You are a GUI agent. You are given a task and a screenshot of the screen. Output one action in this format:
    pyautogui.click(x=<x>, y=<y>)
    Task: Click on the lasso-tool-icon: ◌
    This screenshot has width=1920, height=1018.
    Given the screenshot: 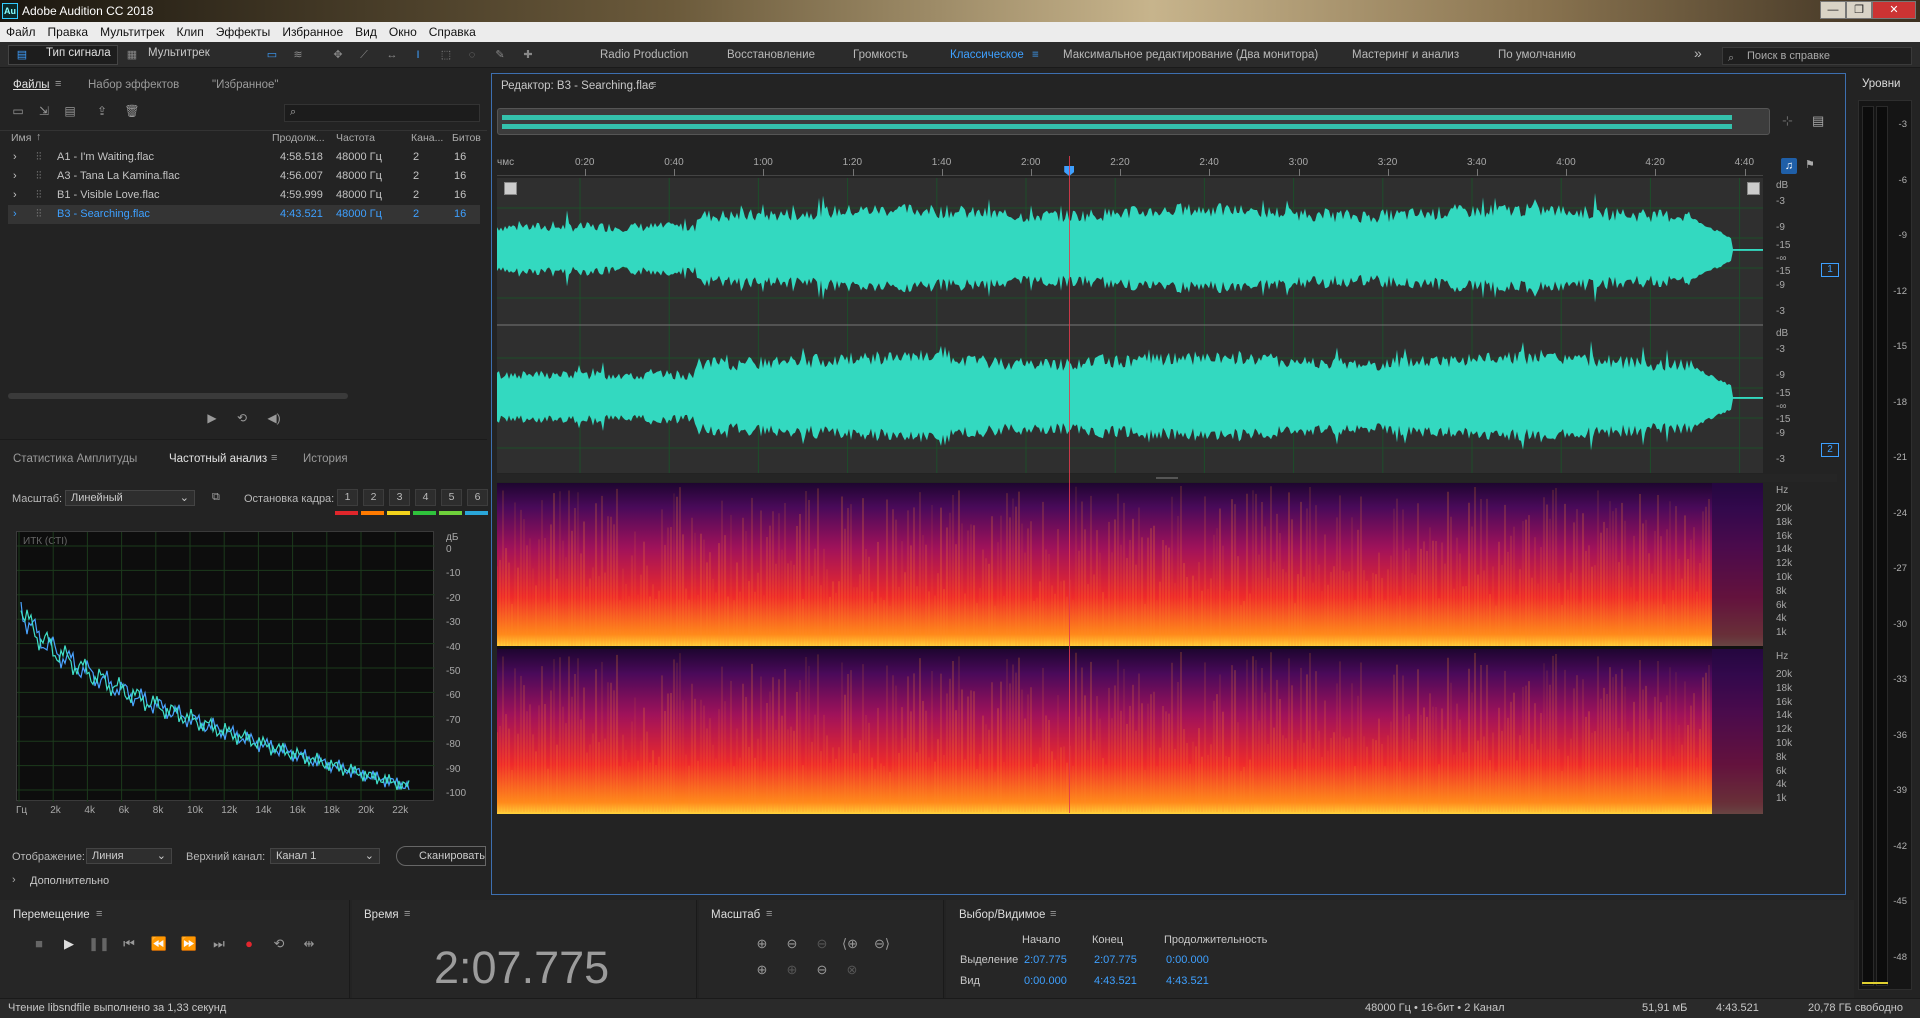 What is the action you would take?
    pyautogui.click(x=472, y=55)
    